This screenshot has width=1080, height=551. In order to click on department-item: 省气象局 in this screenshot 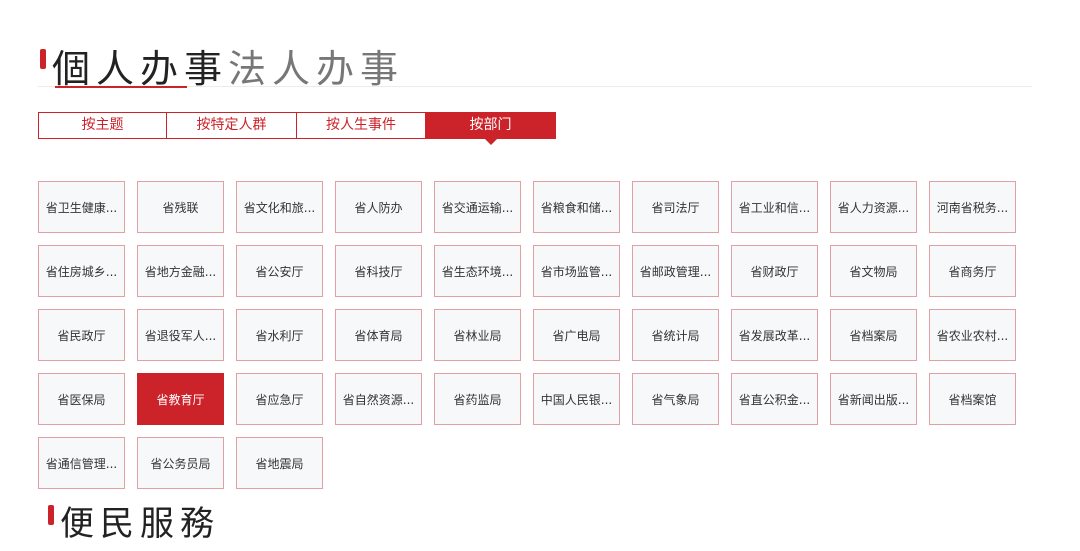, I will do `click(675, 399)`.